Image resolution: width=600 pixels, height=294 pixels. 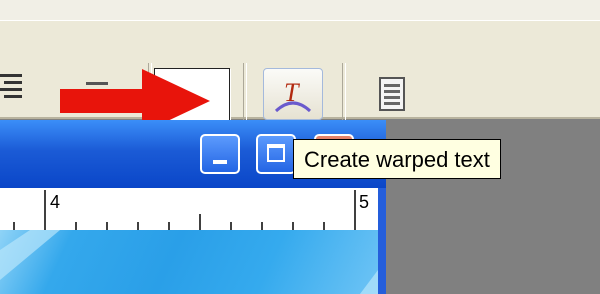 I want to click on align-text-icon, so click(x=14, y=85).